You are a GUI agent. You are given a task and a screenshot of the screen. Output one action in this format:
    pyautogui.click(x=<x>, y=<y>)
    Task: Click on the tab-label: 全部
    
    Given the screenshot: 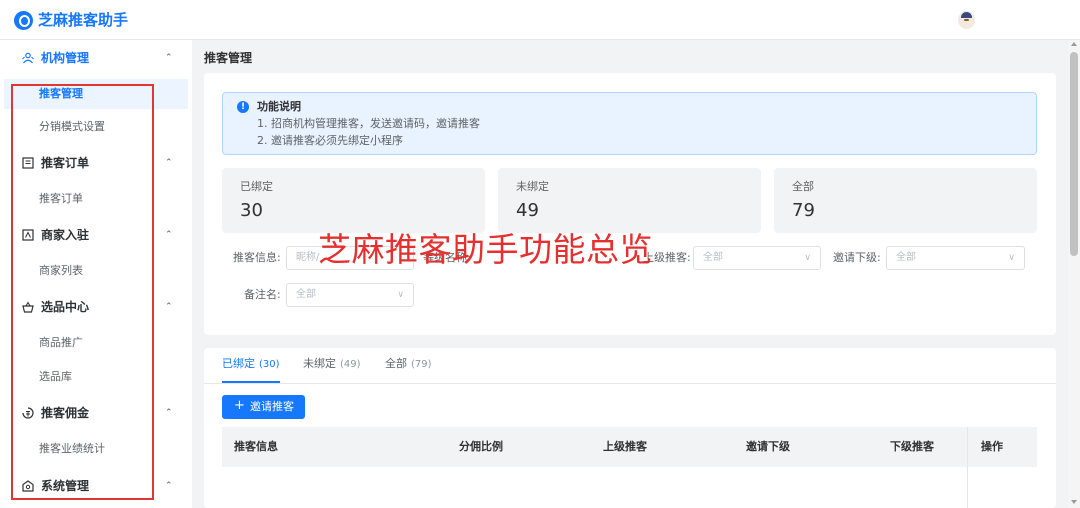 What is the action you would take?
    pyautogui.click(x=396, y=363)
    